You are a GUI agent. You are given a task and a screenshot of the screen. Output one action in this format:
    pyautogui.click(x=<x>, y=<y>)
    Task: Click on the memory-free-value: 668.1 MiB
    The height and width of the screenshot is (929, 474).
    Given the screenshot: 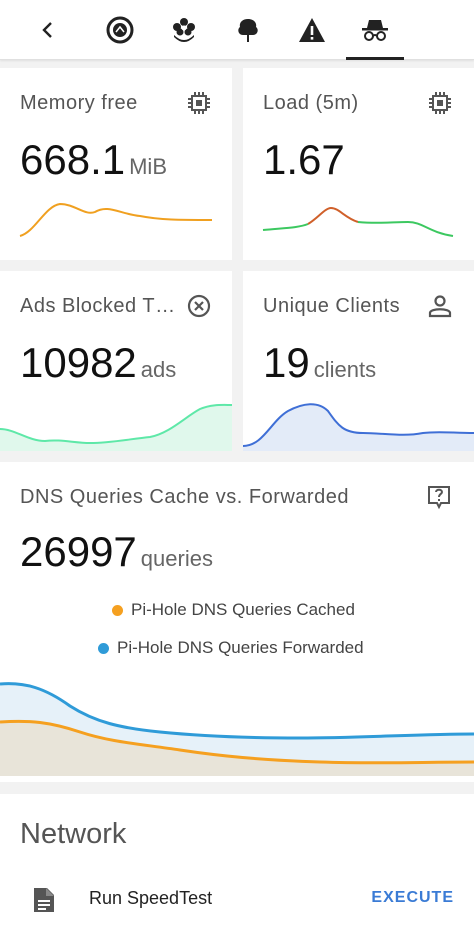 What is the action you would take?
    pyautogui.click(x=93, y=160)
    